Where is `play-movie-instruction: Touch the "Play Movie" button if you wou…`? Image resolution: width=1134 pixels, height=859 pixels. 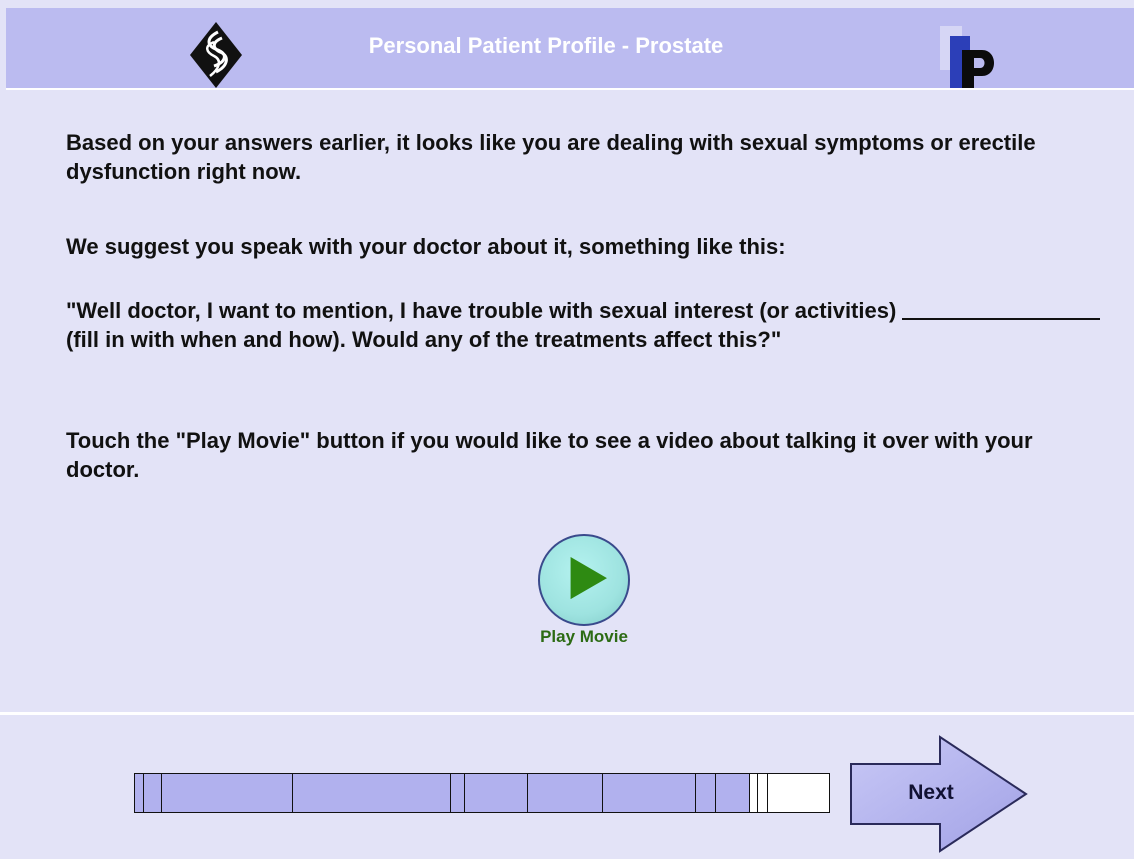
play-movie-instruction: Touch the "Play Movie" button if you wou… is located at coordinates (549, 455).